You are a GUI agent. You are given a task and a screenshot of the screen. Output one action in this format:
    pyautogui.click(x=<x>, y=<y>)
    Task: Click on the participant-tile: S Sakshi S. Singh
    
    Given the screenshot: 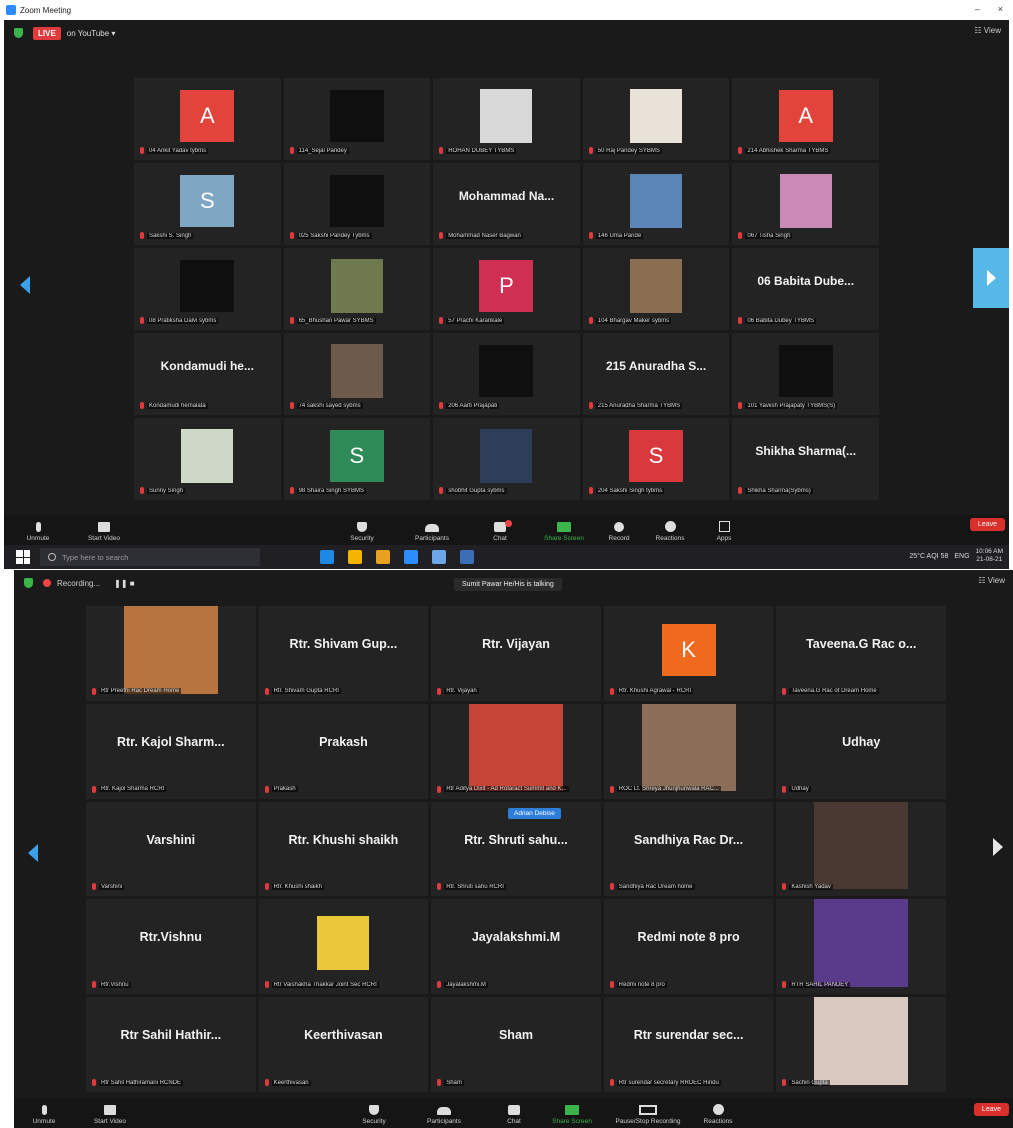 What is the action you would take?
    pyautogui.click(x=207, y=204)
    